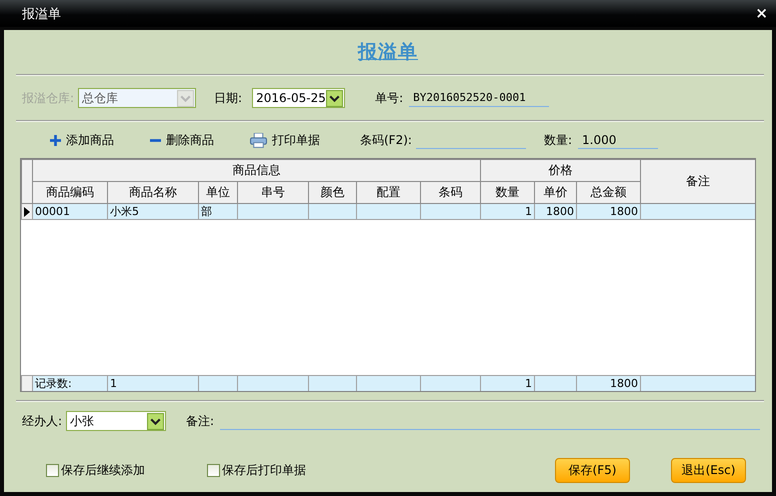 Image resolution: width=776 pixels, height=496 pixels. Describe the element at coordinates (258, 140) in the screenshot. I see `printer-icon` at that location.